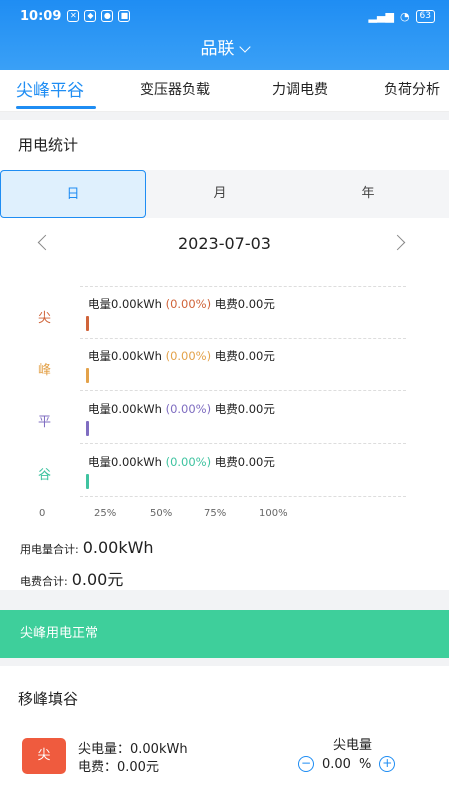  What do you see at coordinates (56, 107) in the screenshot?
I see `active-tab-indicator` at bounding box center [56, 107].